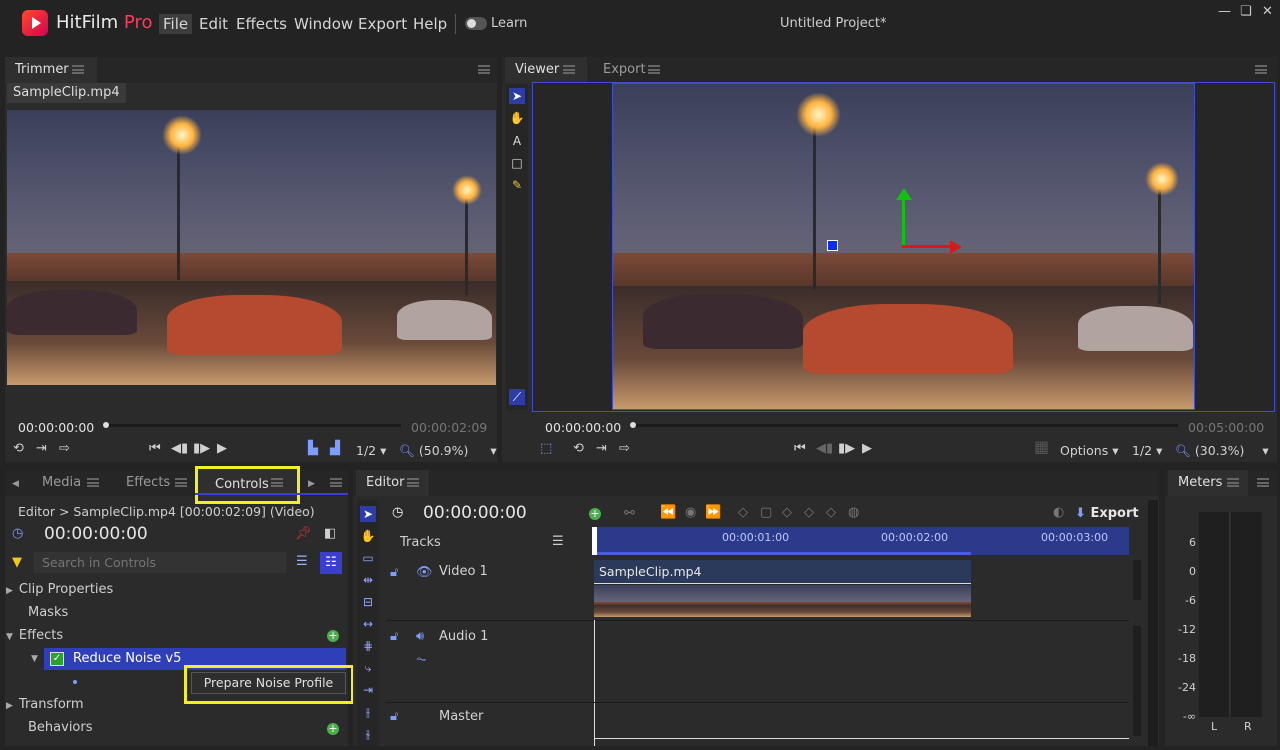 The width and height of the screenshot is (1280, 750). What do you see at coordinates (413, 482) in the screenshot?
I see `editor-tab-menu-icon` at bounding box center [413, 482].